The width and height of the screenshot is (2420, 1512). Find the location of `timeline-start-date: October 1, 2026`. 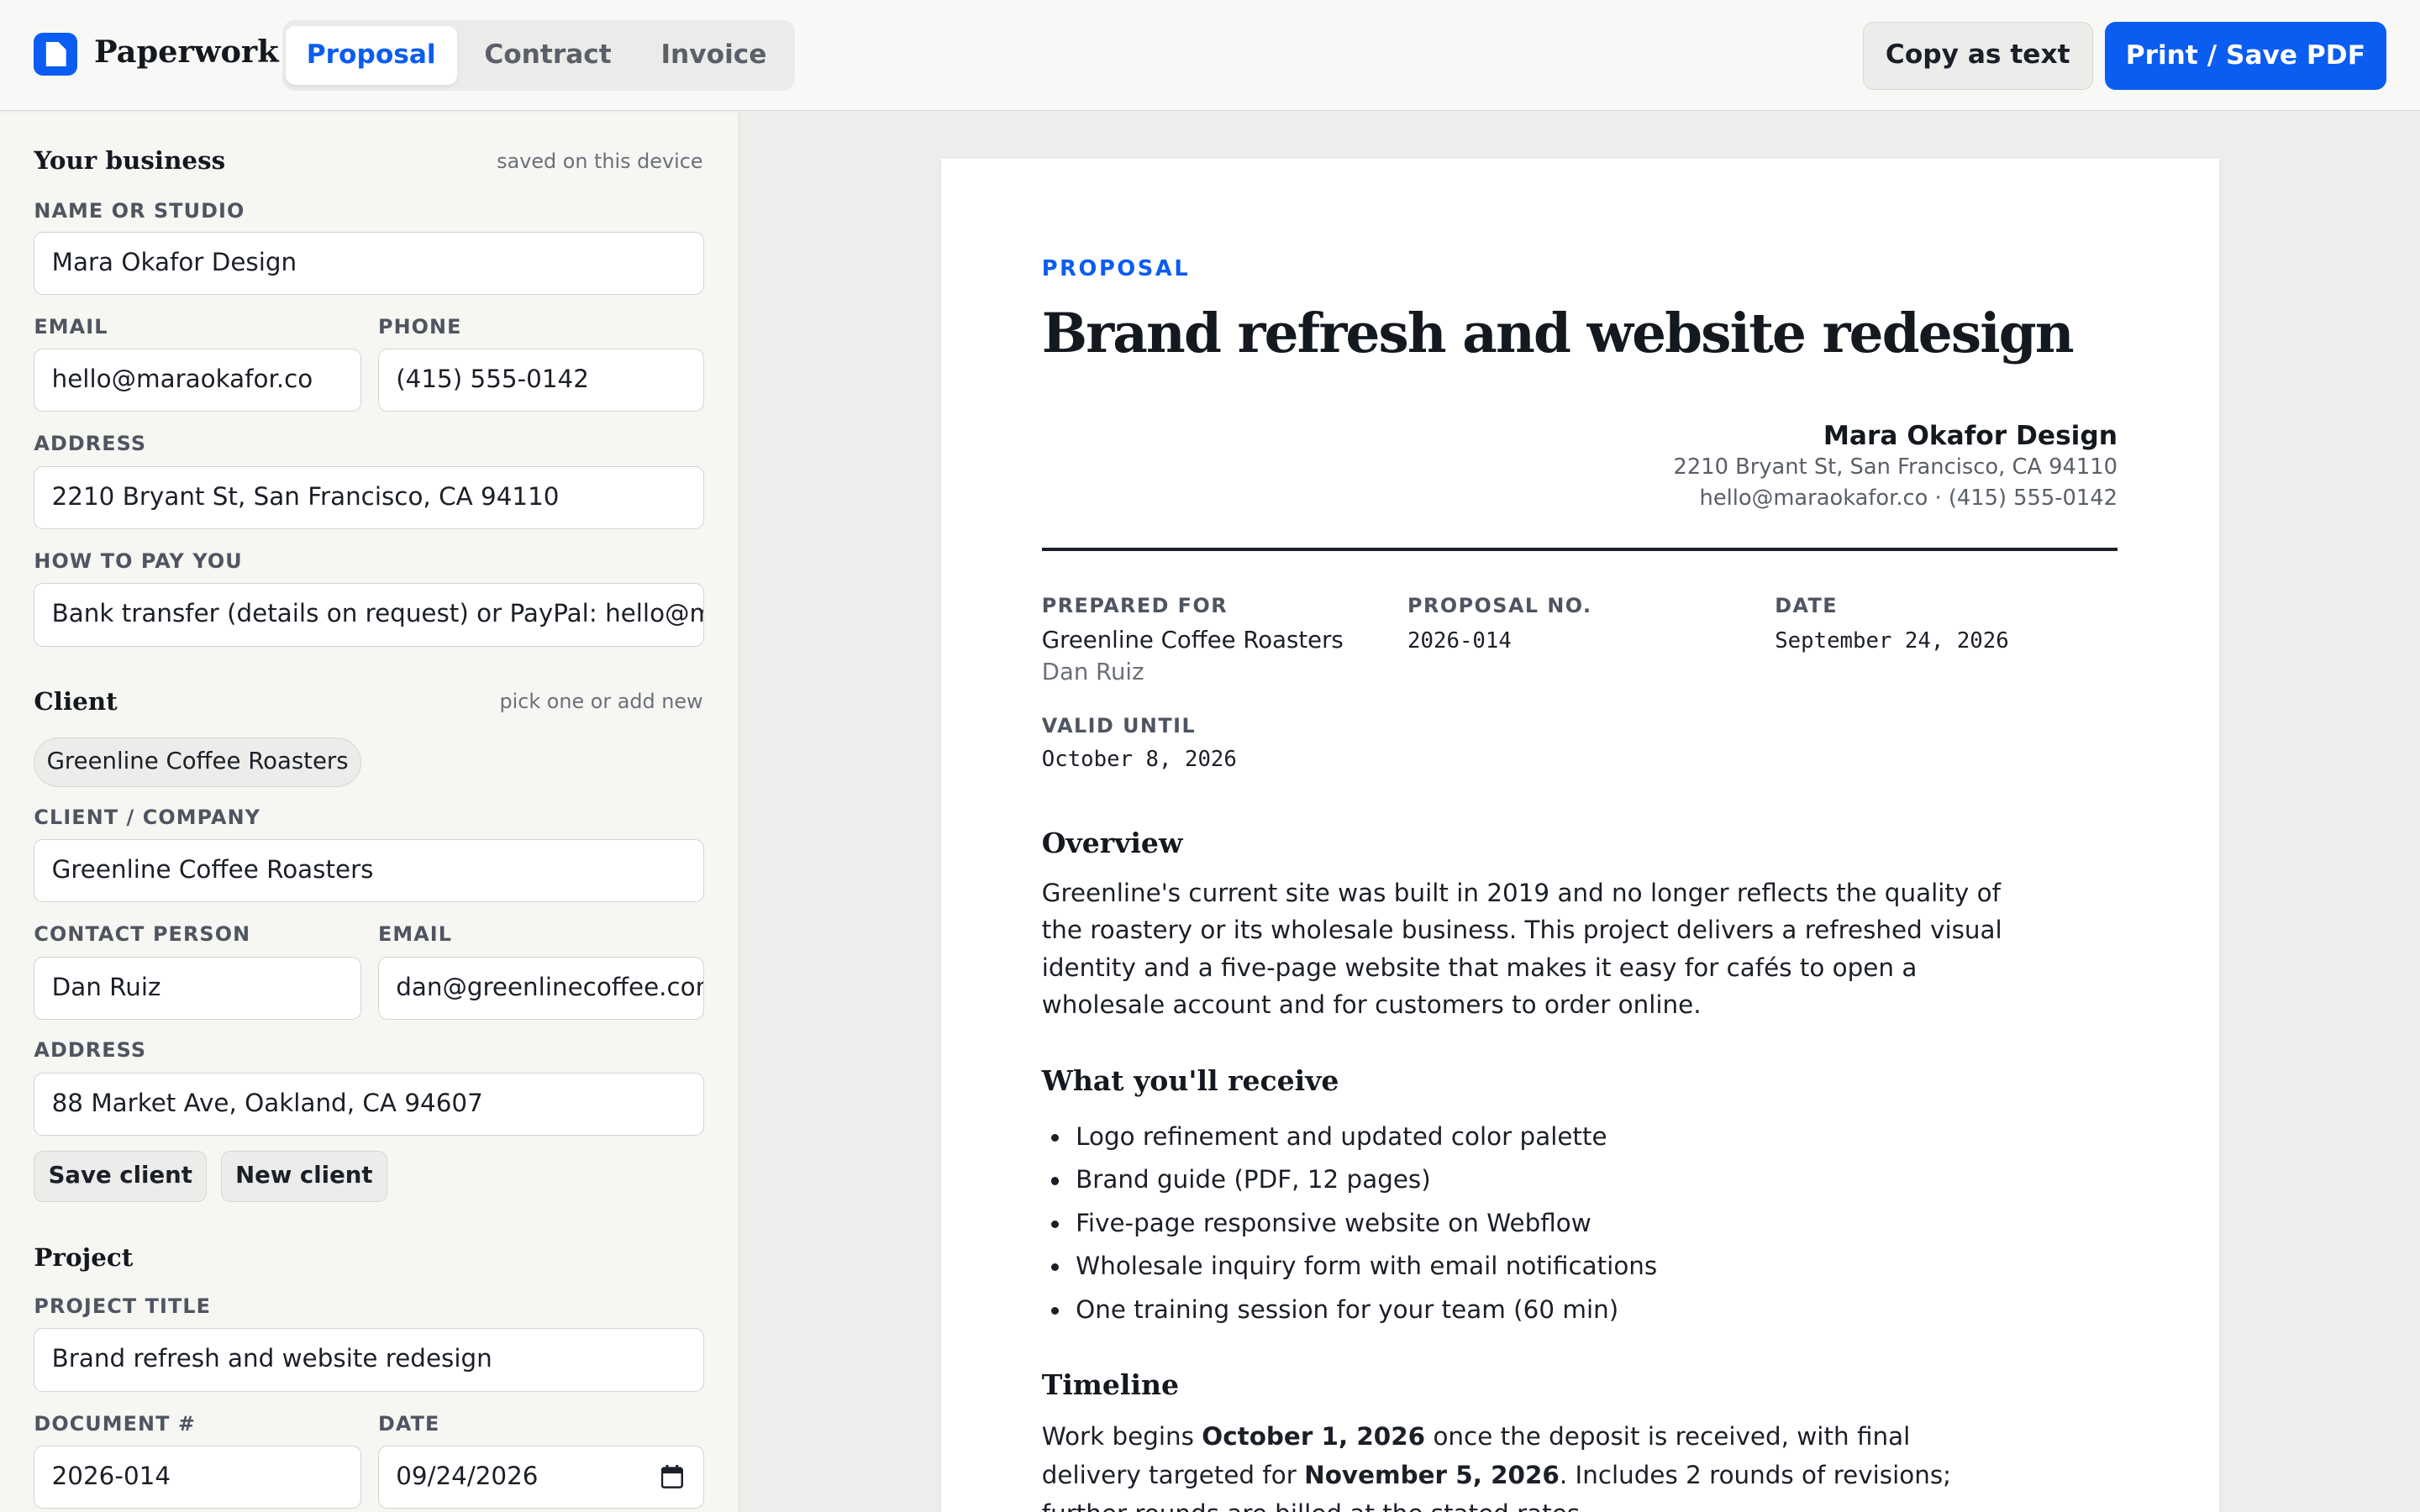

timeline-start-date: October 1, 2026 is located at coordinates (1314, 1436).